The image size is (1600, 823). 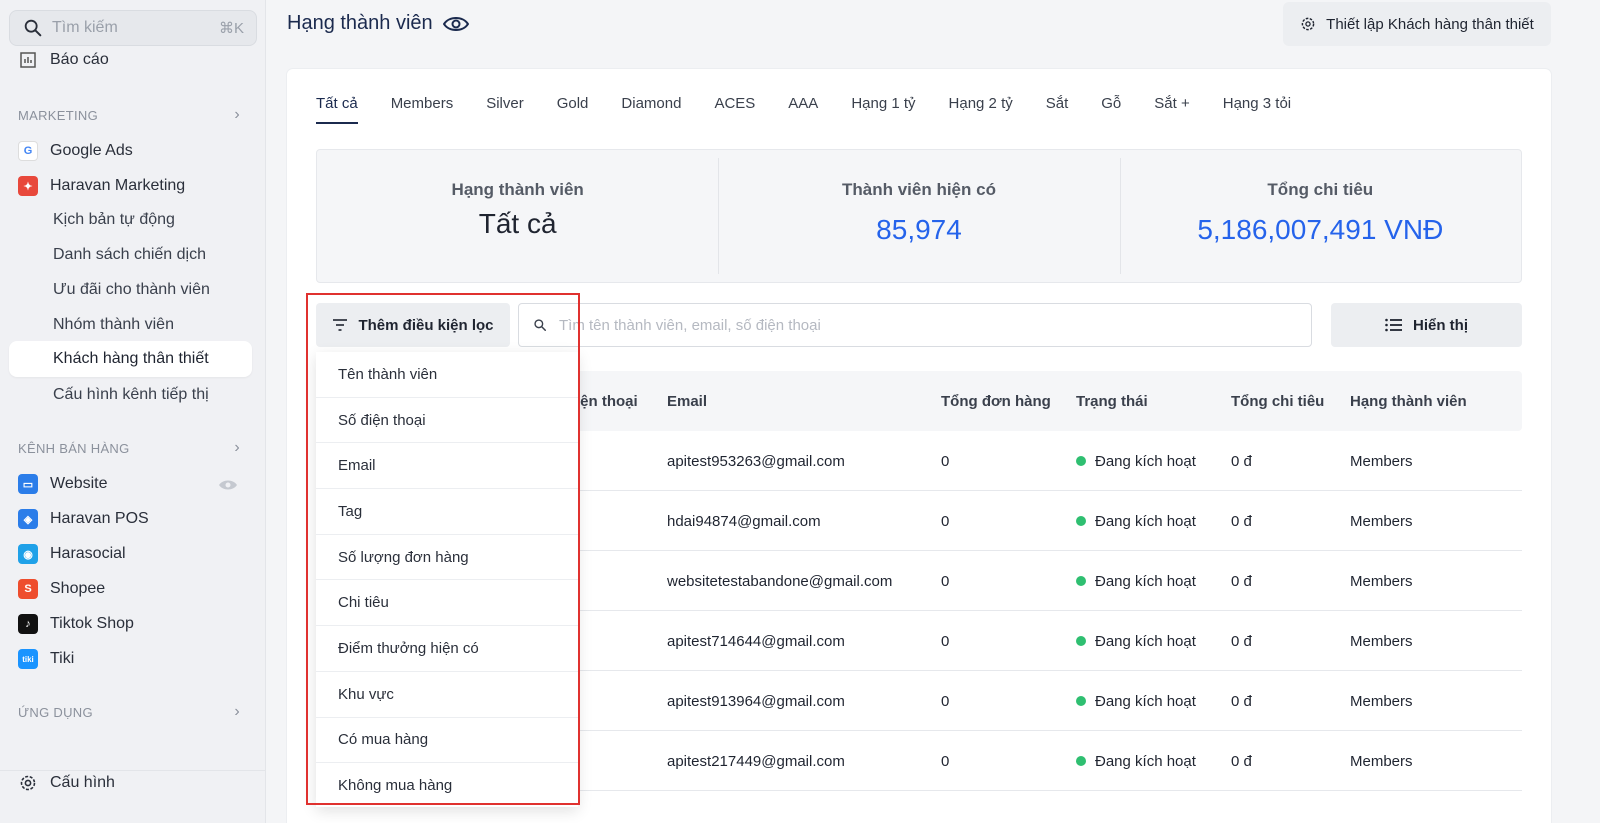 What do you see at coordinates (573, 109) in the screenshot?
I see `tab-gold: Gold` at bounding box center [573, 109].